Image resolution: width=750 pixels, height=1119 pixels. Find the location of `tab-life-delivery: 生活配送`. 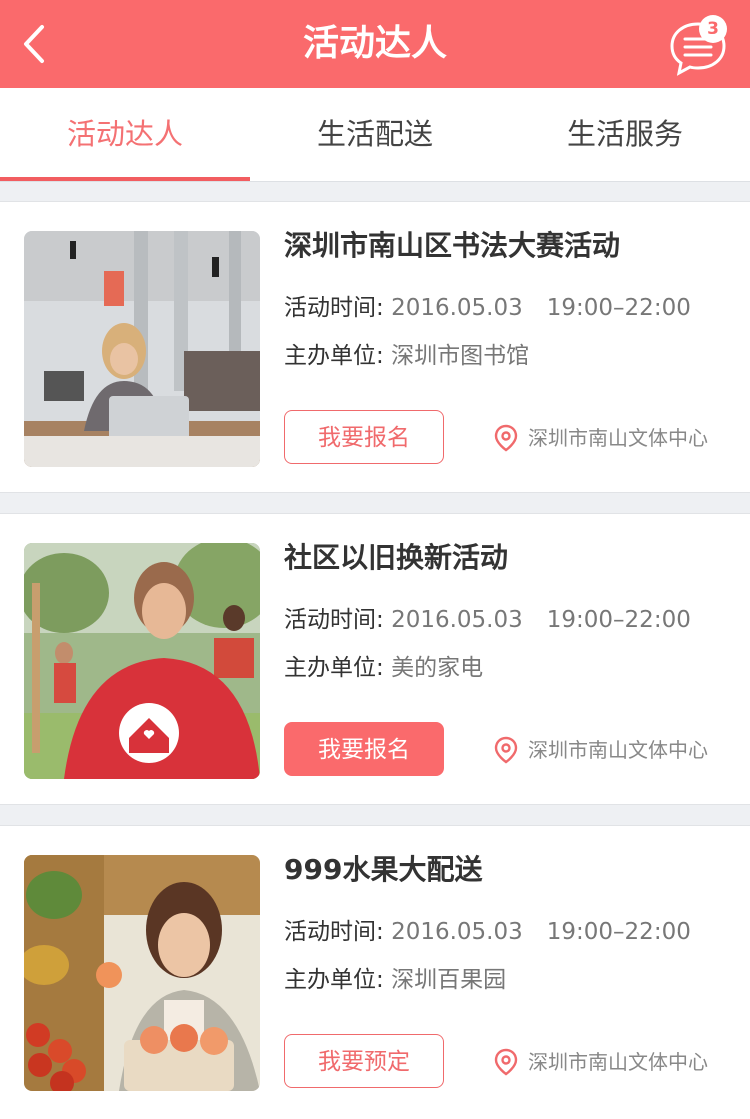

tab-life-delivery: 生活配送 is located at coordinates (375, 134).